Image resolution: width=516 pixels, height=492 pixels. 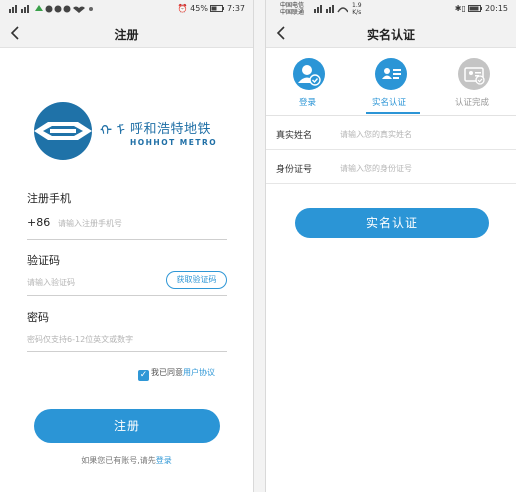 What do you see at coordinates (127, 239) in the screenshot?
I see `phone-divider` at bounding box center [127, 239].